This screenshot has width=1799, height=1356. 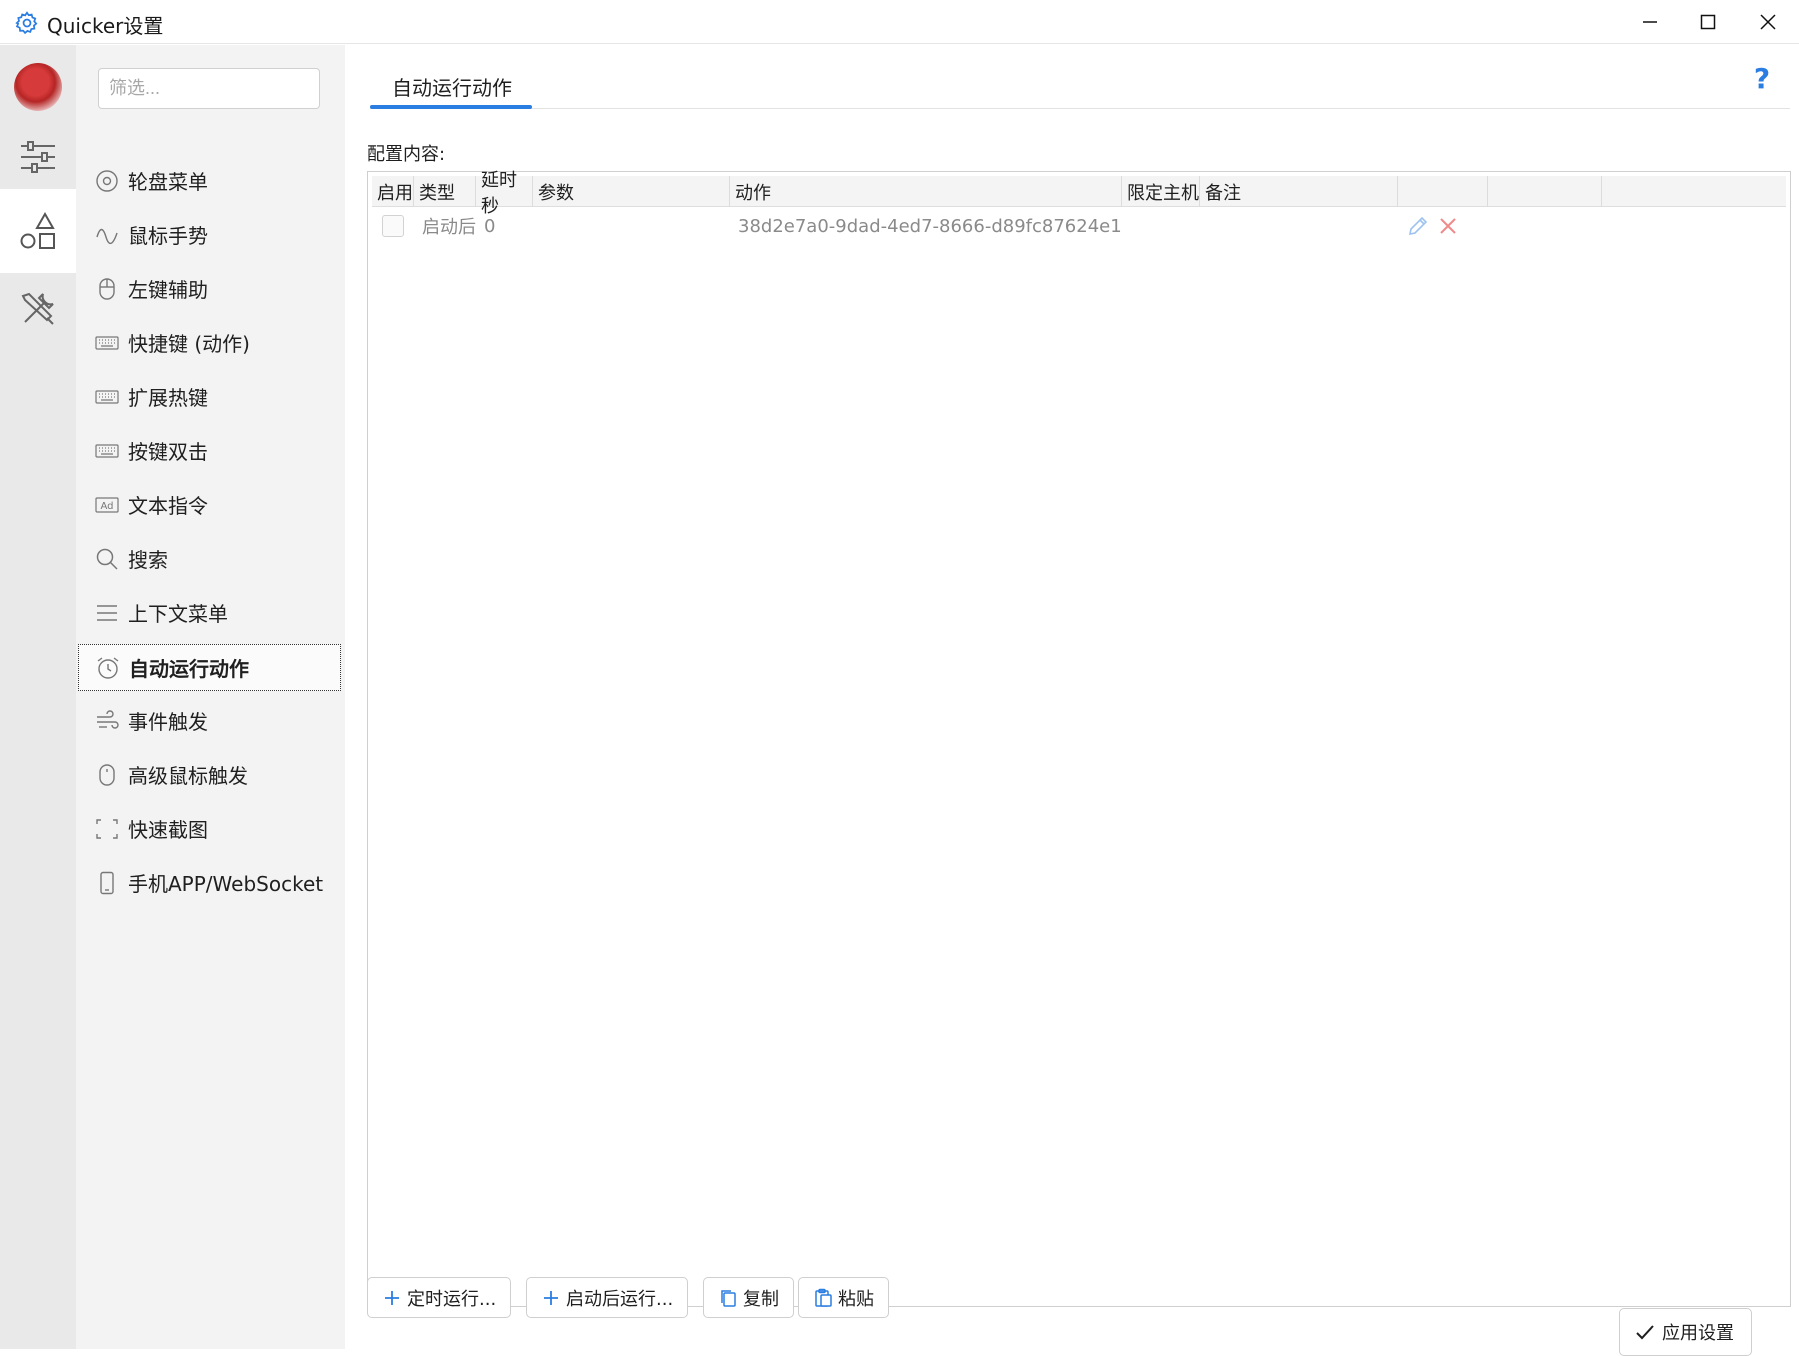 I want to click on disc-icon, so click(x=107, y=181).